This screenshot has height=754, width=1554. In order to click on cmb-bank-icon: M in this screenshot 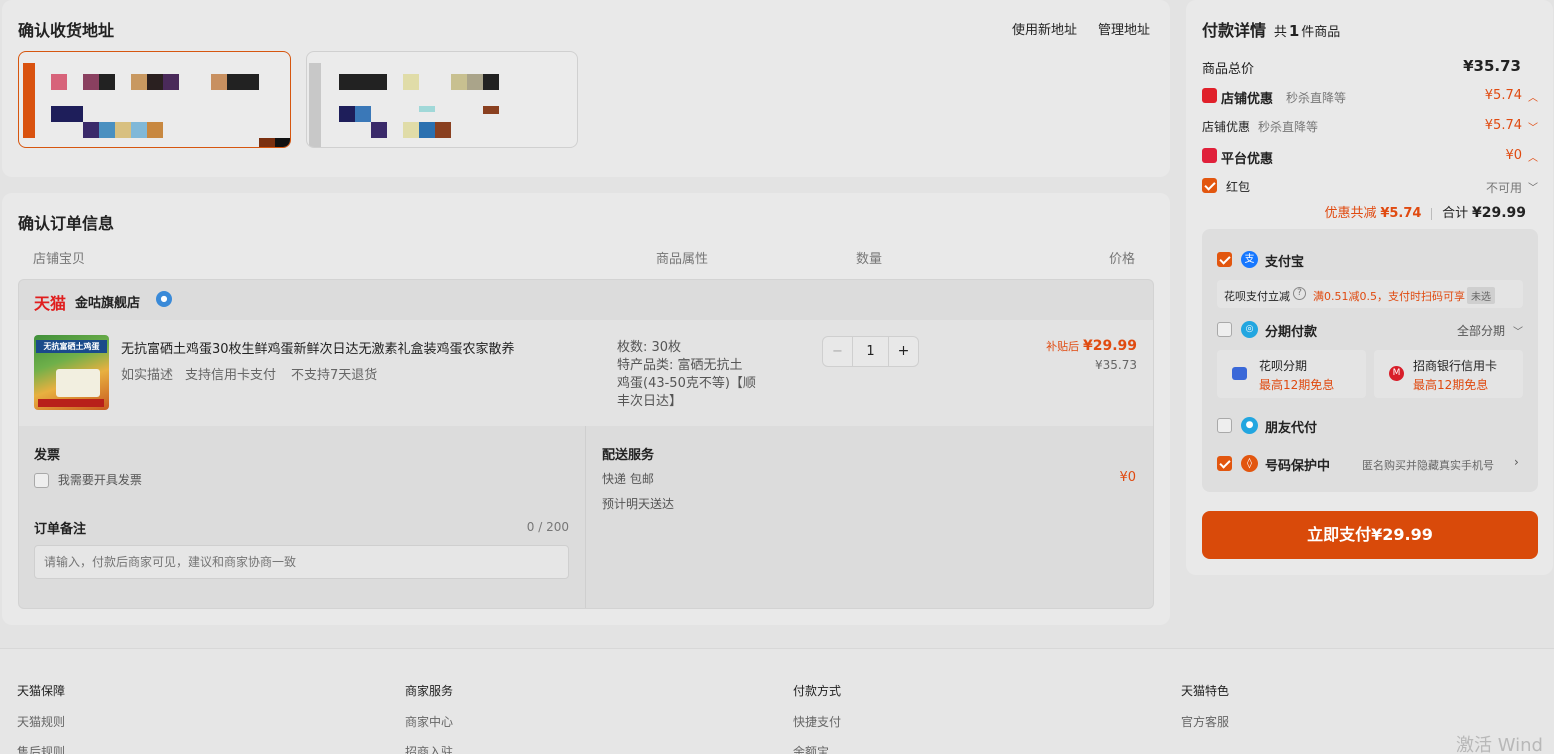, I will do `click(1396, 373)`.